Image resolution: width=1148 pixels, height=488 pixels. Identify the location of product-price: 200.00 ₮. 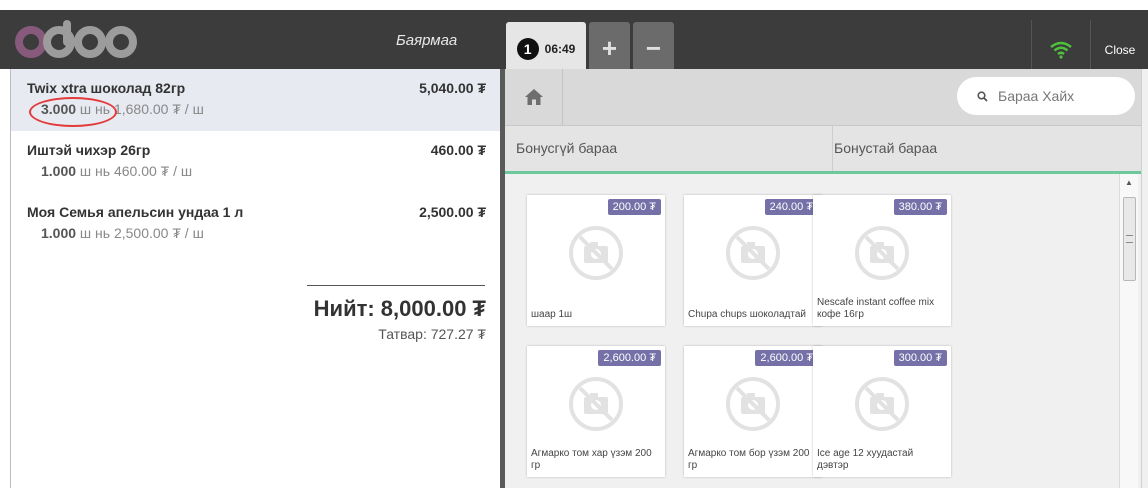
(634, 207).